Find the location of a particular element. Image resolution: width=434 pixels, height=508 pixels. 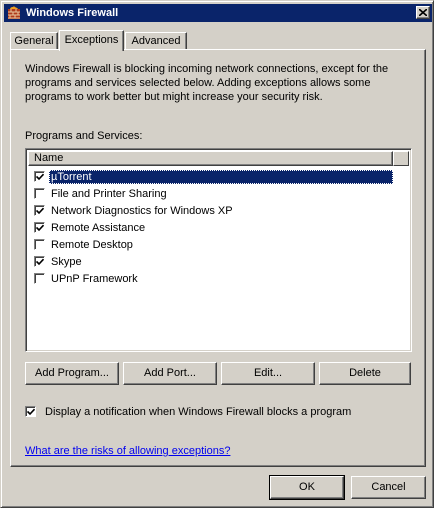

ok-button: OK is located at coordinates (307, 487).